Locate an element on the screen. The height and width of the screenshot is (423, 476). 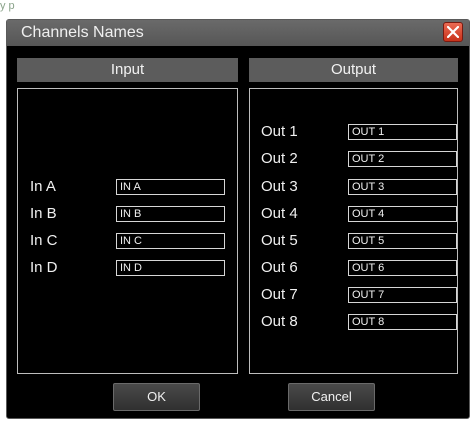
output-row-7: Out 7 OUT 7 is located at coordinates (359, 295).